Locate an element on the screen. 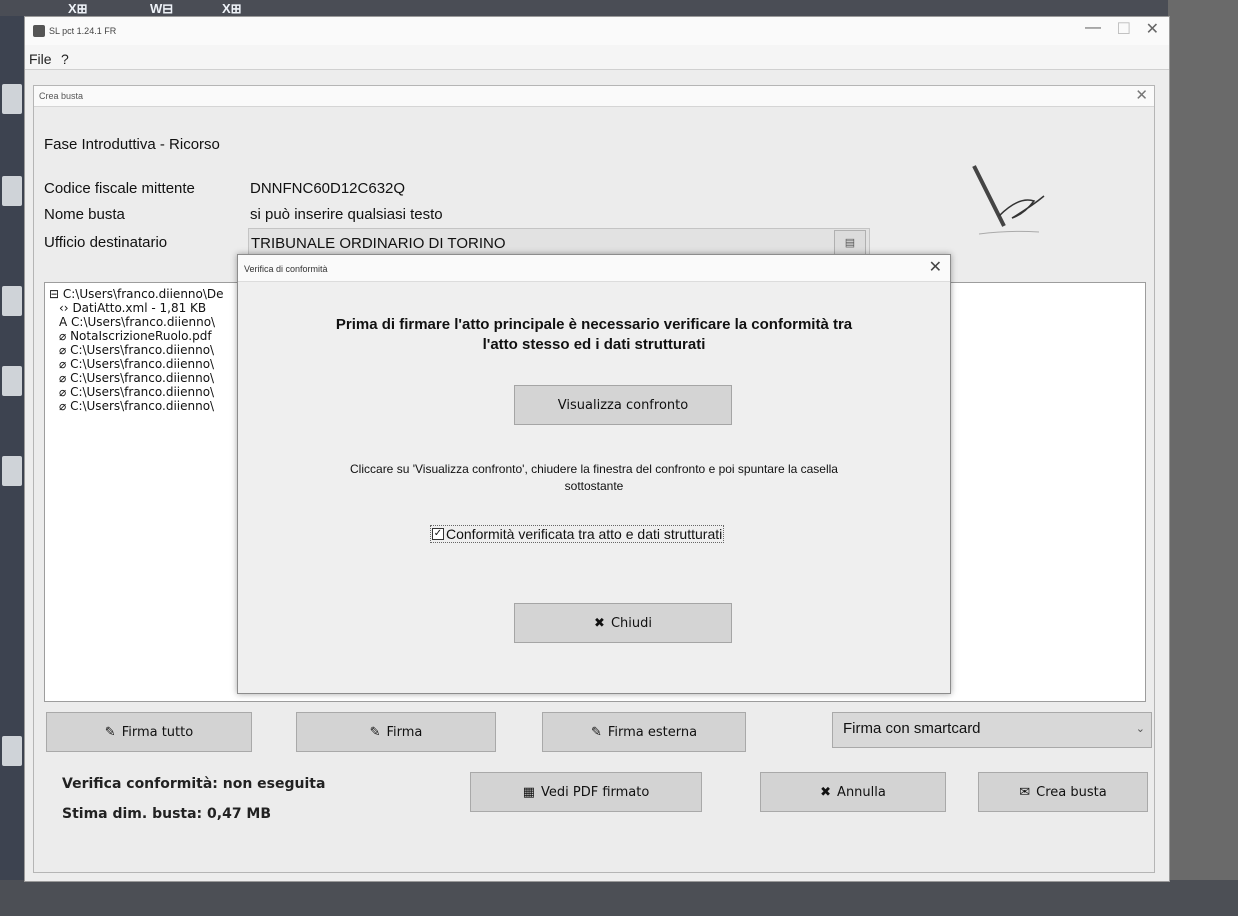 The image size is (1238, 916). chevron-down-icon: ⌄ is located at coordinates (1140, 729).